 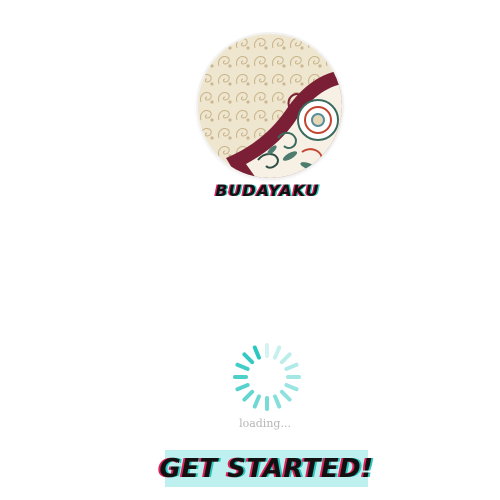 I want to click on spinner-icon, so click(x=267, y=377).